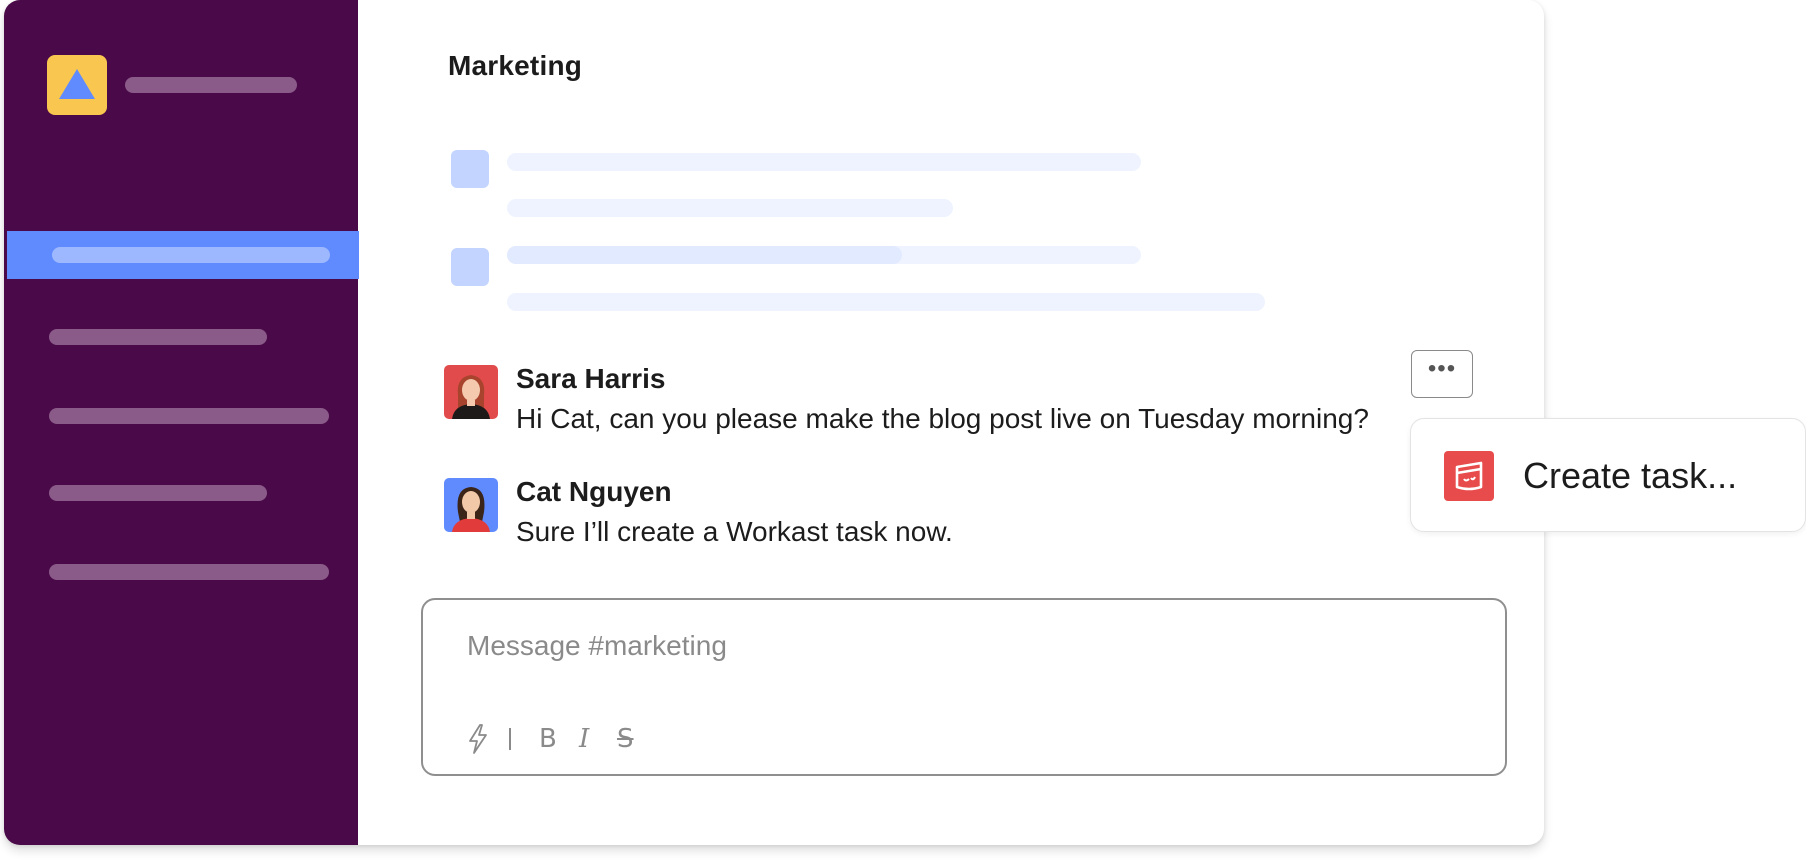 This screenshot has width=1806, height=860. Describe the element at coordinates (597, 646) in the screenshot. I see `message-input: Message #marketing` at that location.